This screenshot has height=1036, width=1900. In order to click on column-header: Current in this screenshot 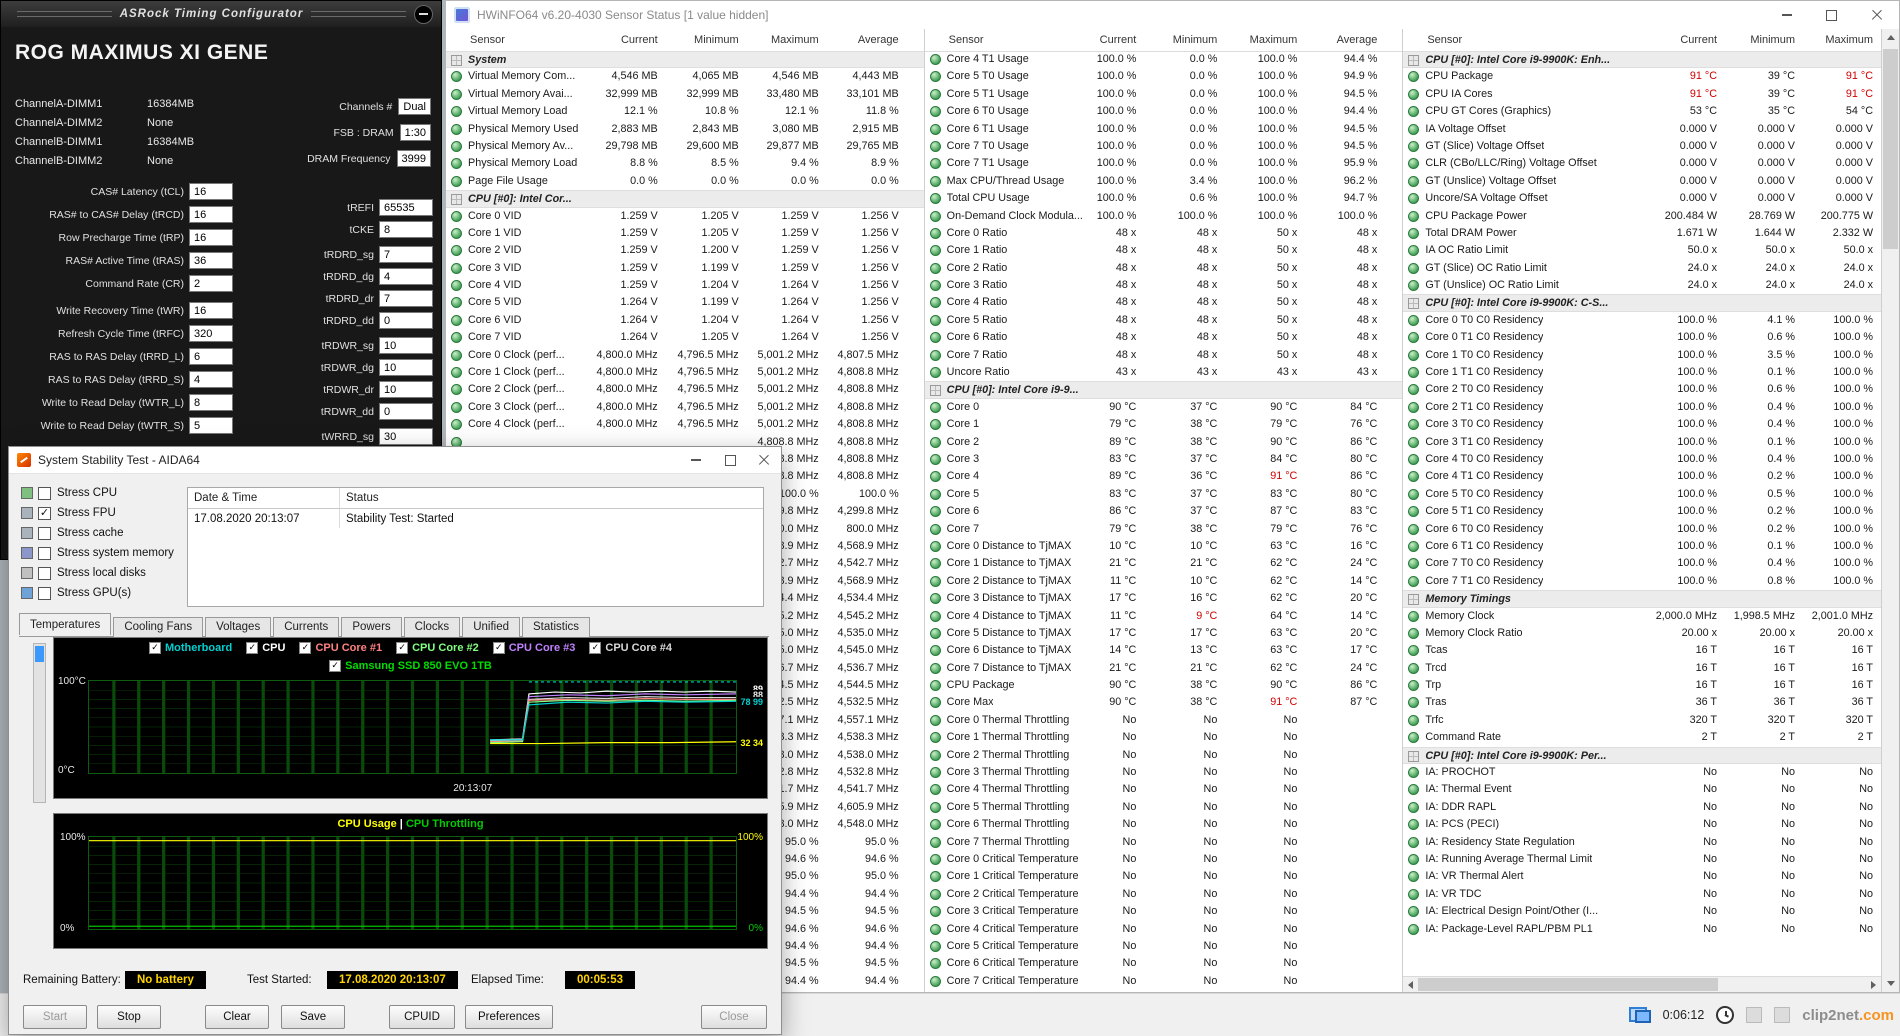, I will do `click(1118, 40)`.